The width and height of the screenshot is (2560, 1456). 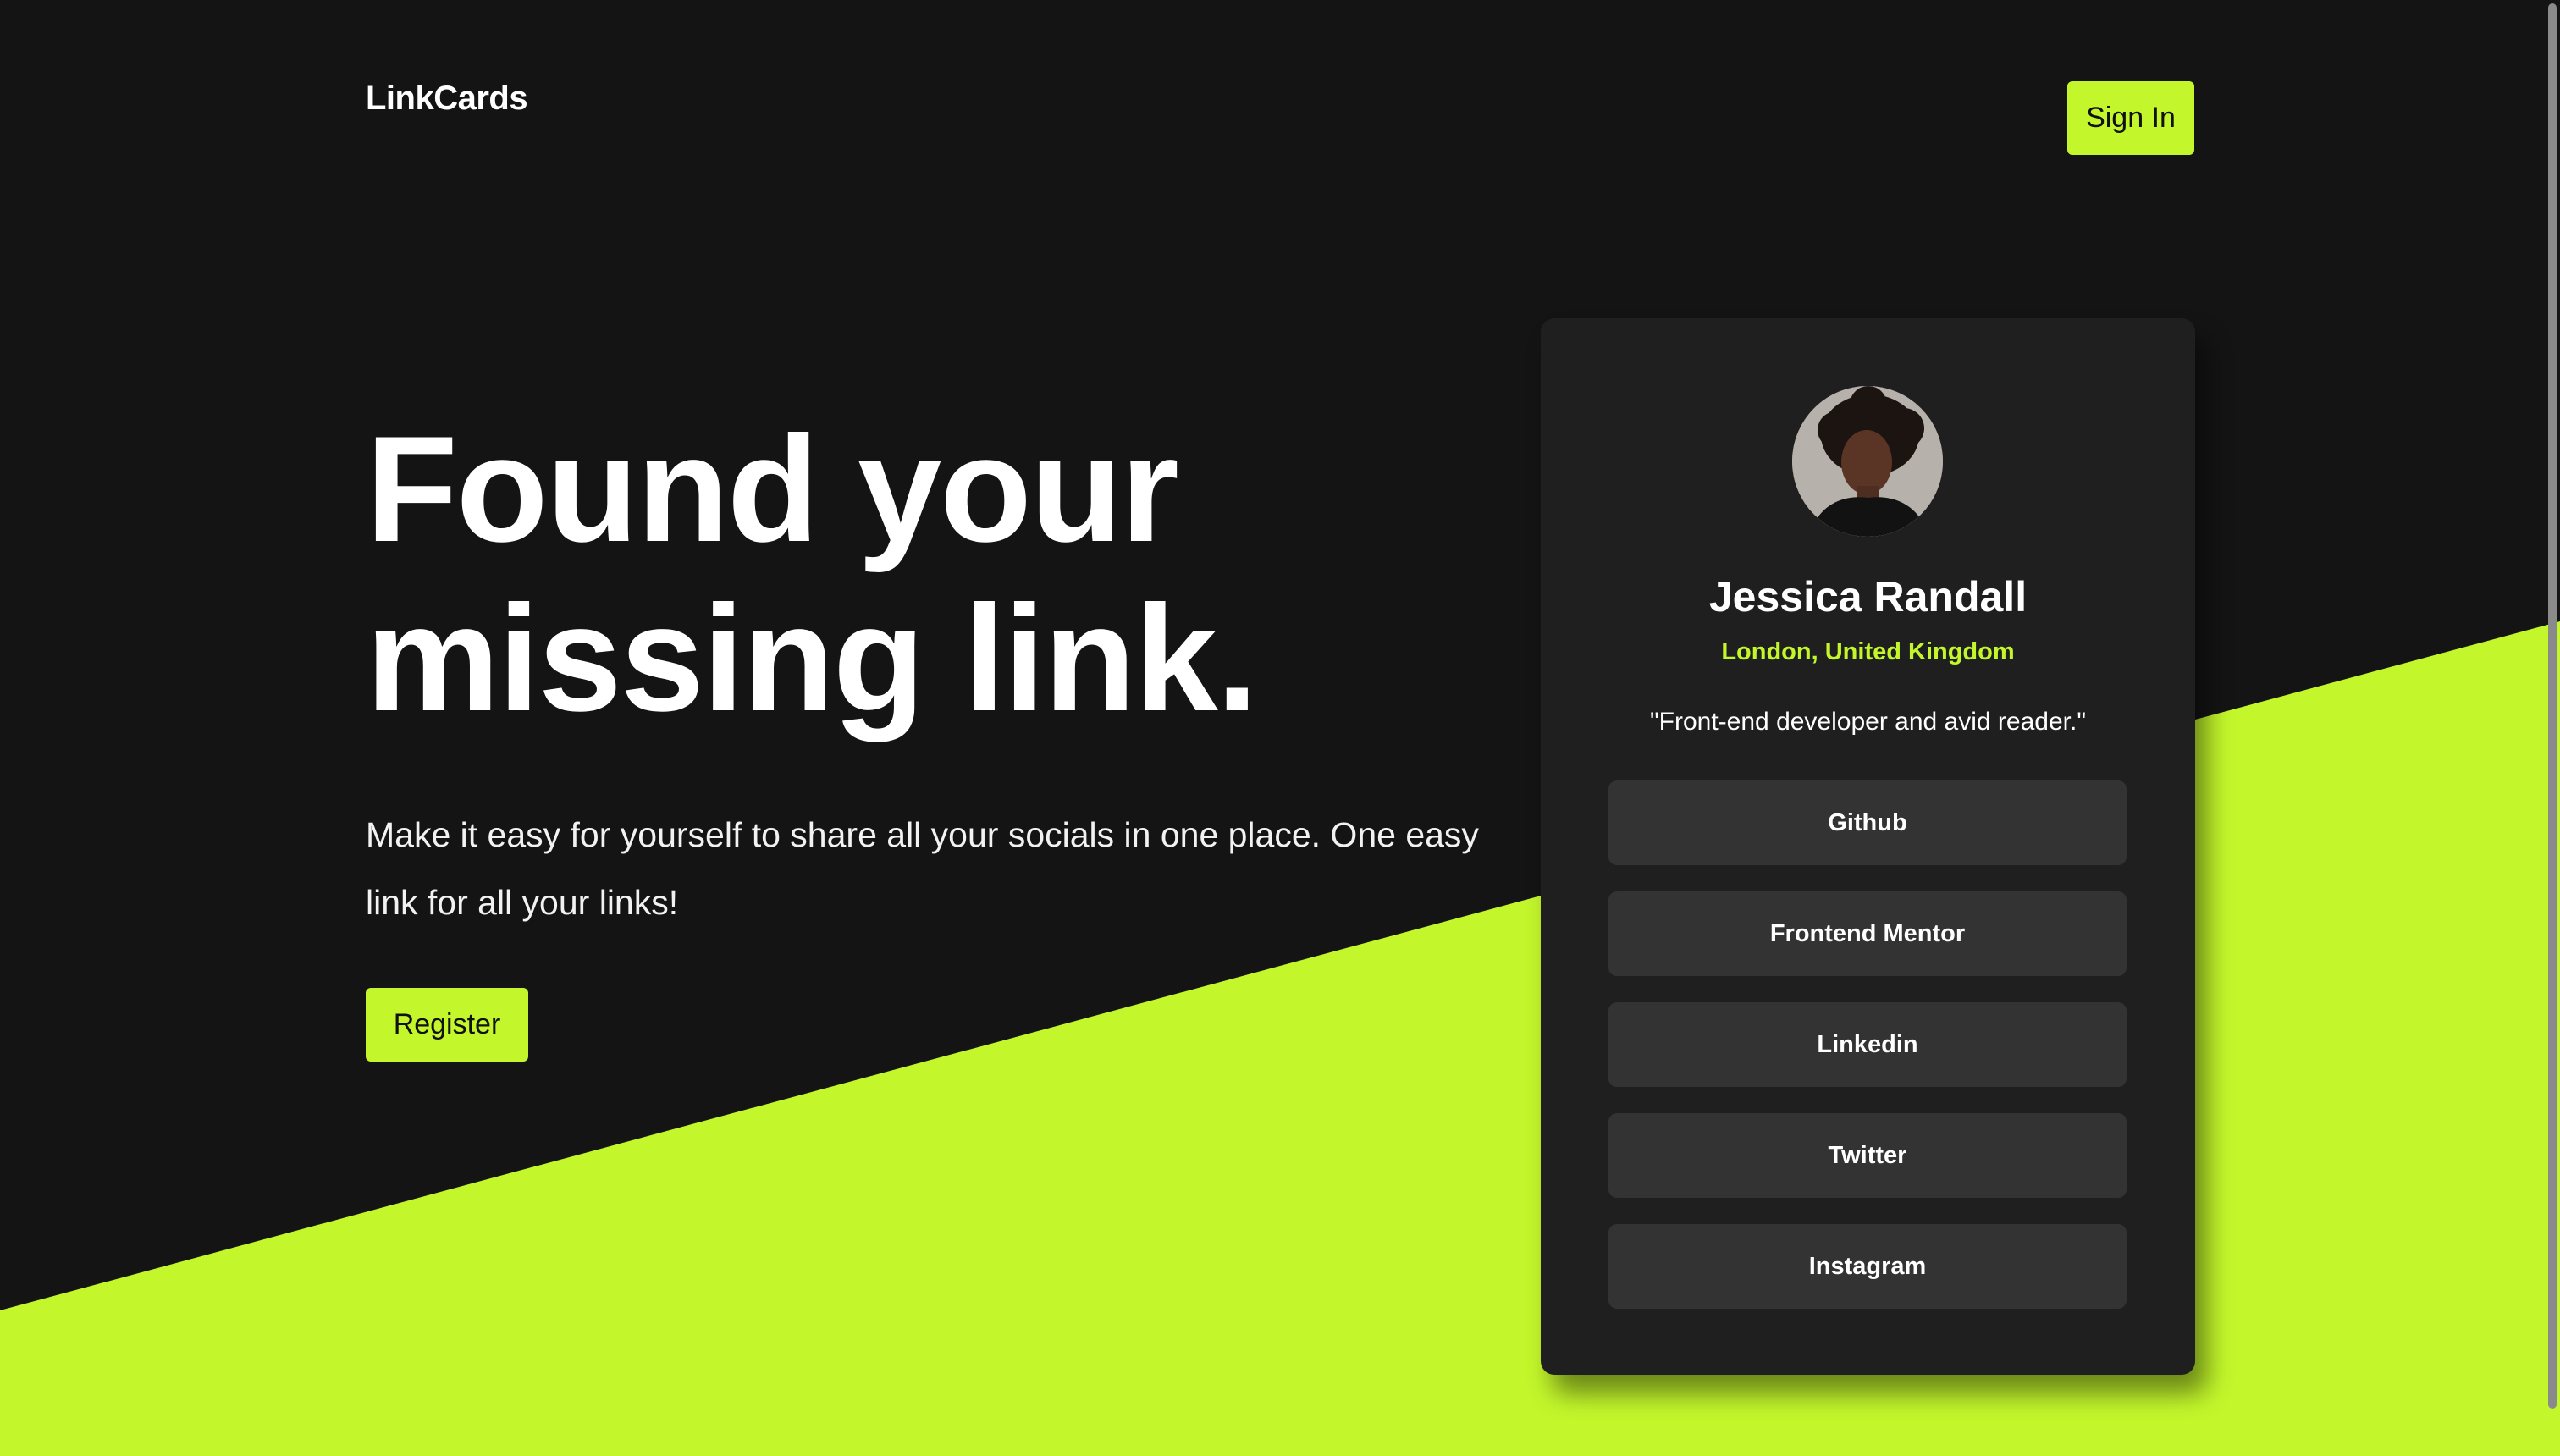 What do you see at coordinates (2130, 118) in the screenshot?
I see `sign-in-button: Sign In` at bounding box center [2130, 118].